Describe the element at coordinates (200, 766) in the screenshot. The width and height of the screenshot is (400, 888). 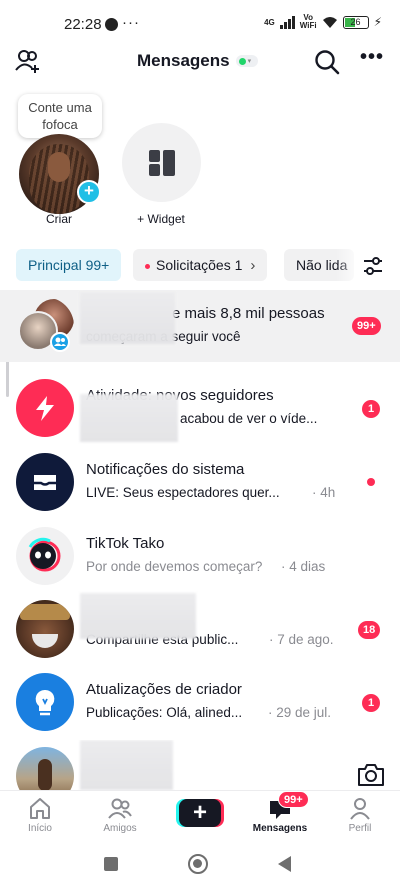
I see `list-item-partial` at that location.